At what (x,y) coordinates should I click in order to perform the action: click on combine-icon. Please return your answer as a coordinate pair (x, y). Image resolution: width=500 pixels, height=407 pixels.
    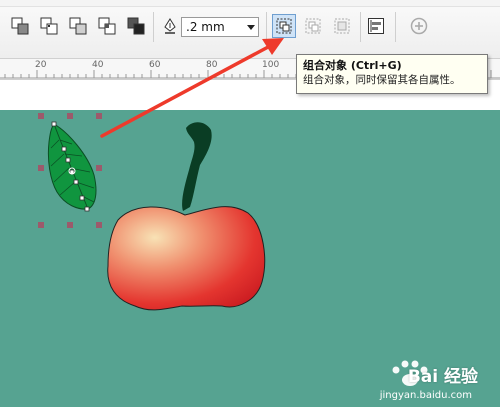
    Looking at the image, I should click on (20, 26).